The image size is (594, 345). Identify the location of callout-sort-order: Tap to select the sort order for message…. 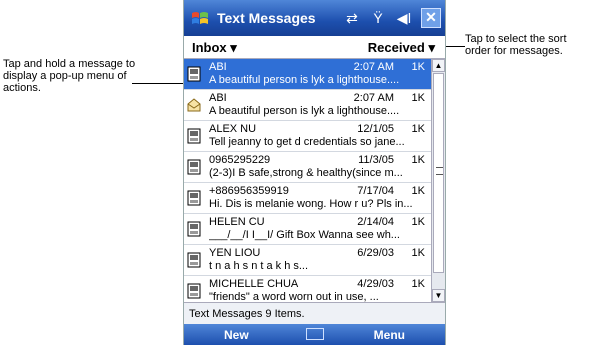
(516, 45).